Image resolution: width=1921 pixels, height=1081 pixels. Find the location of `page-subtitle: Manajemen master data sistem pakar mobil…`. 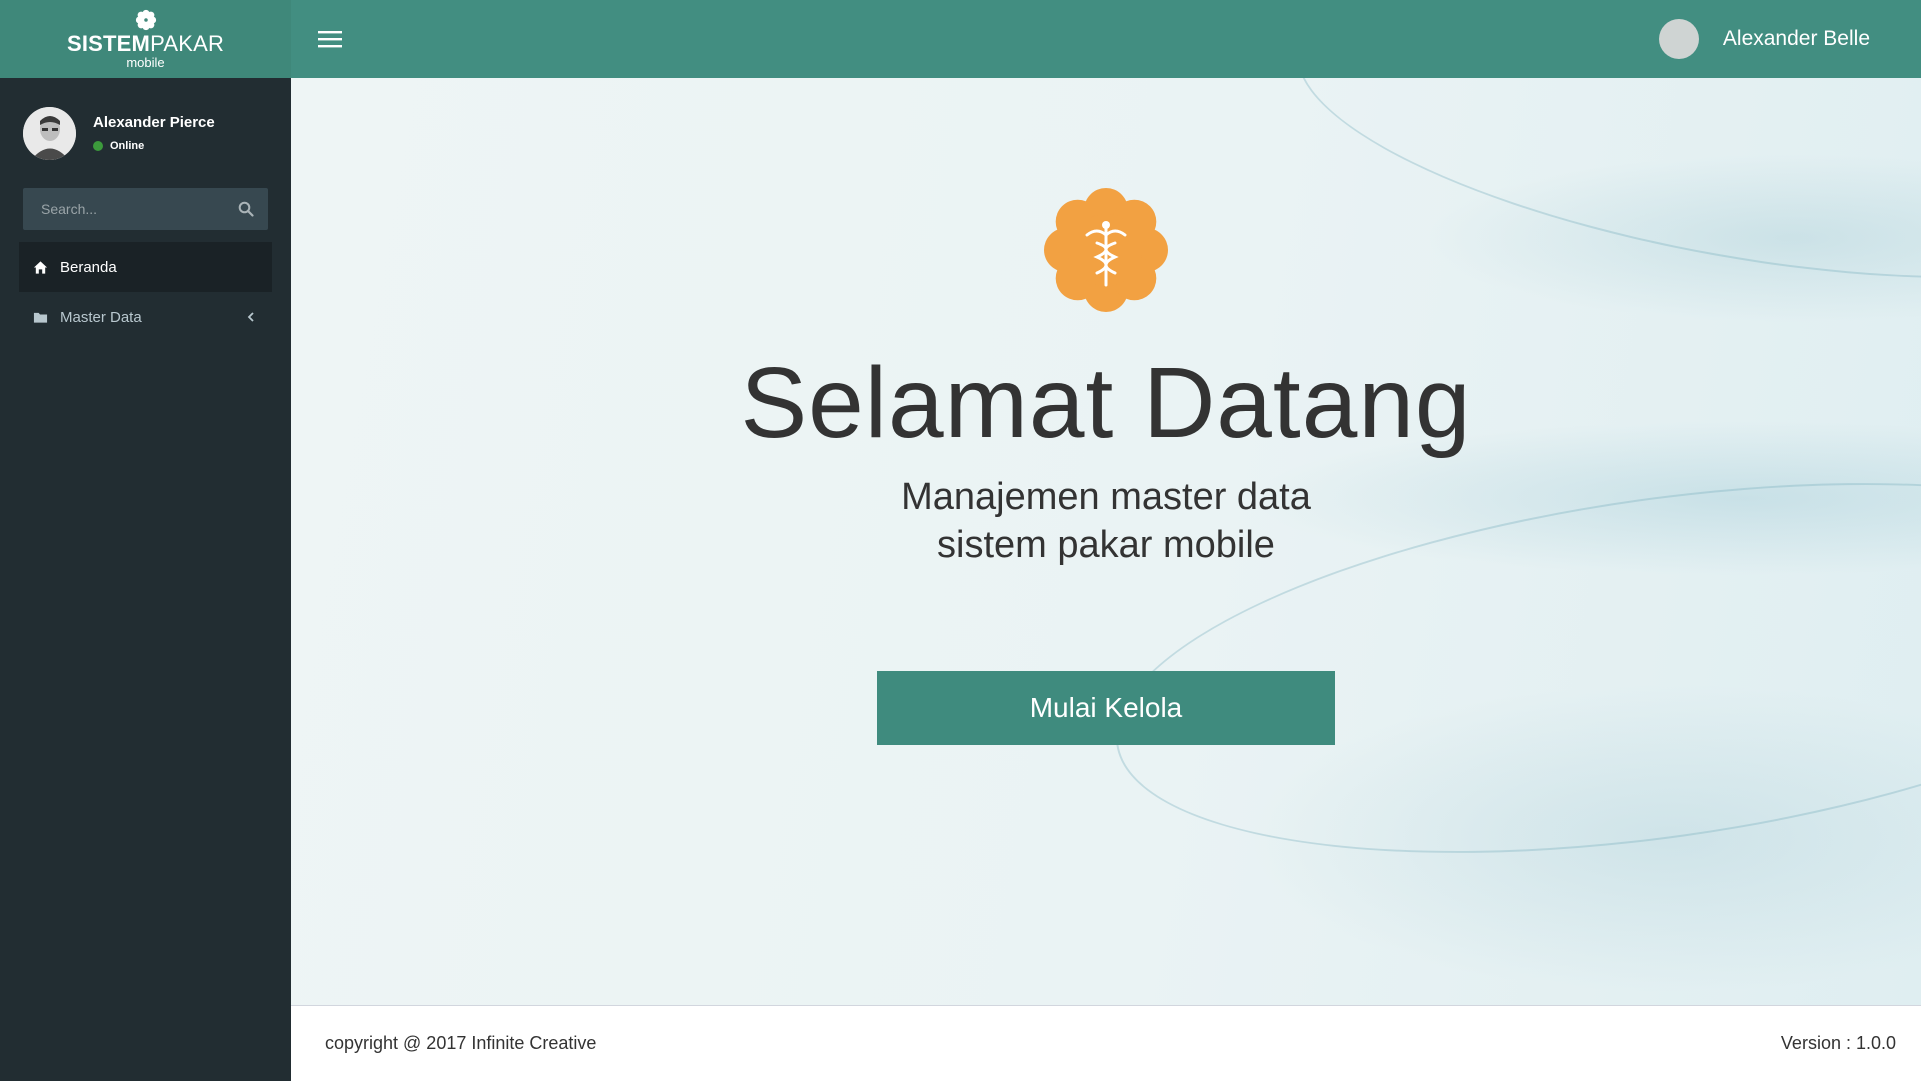

page-subtitle: Manajemen master data sistem pakar mobil… is located at coordinates (1106, 521).